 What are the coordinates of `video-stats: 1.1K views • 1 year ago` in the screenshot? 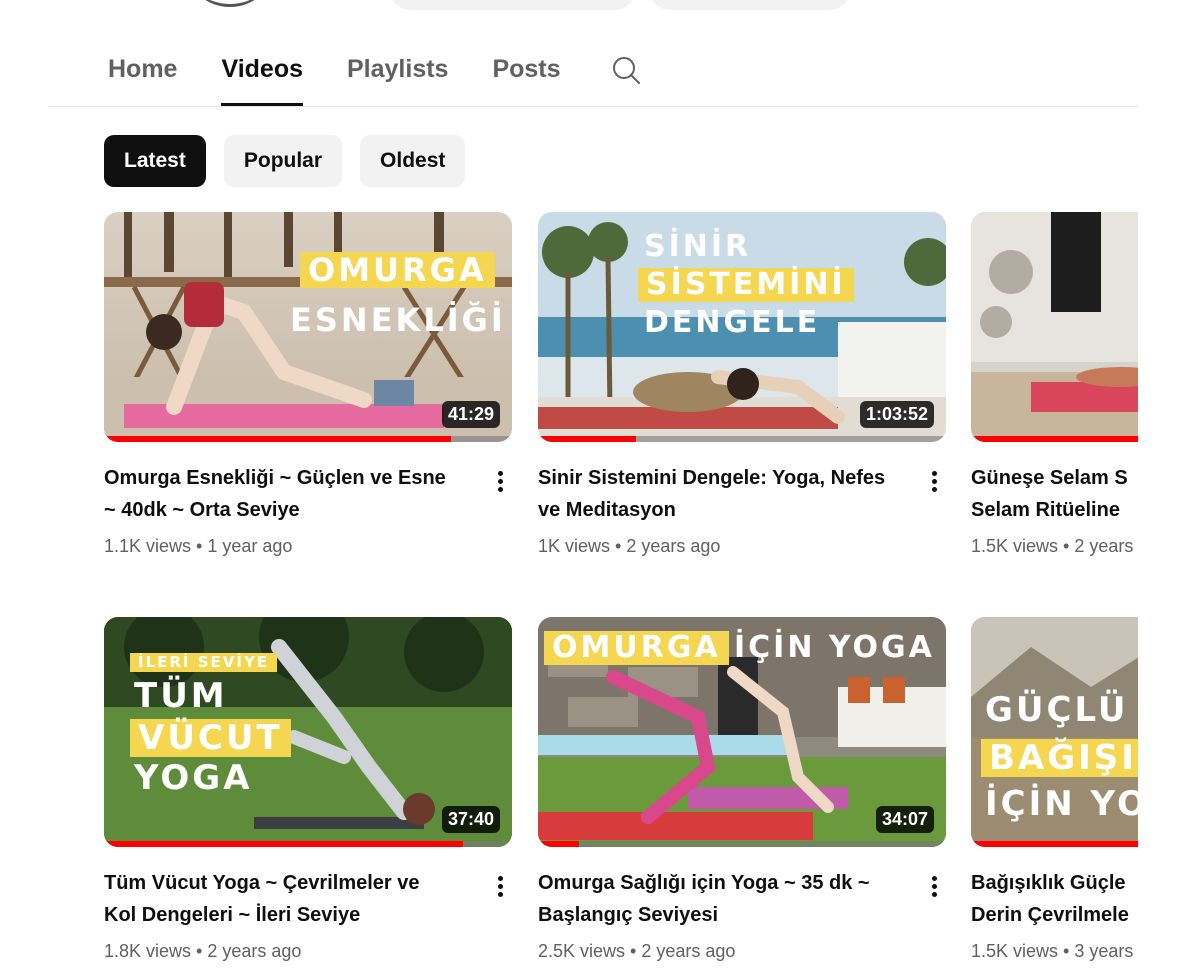 It's located at (198, 546).